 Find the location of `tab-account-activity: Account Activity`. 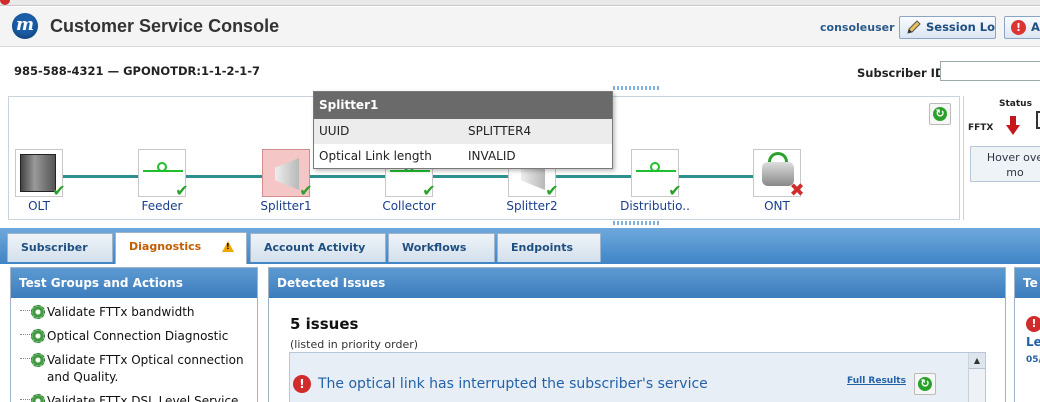

tab-account-activity: Account Activity is located at coordinates (318, 247).